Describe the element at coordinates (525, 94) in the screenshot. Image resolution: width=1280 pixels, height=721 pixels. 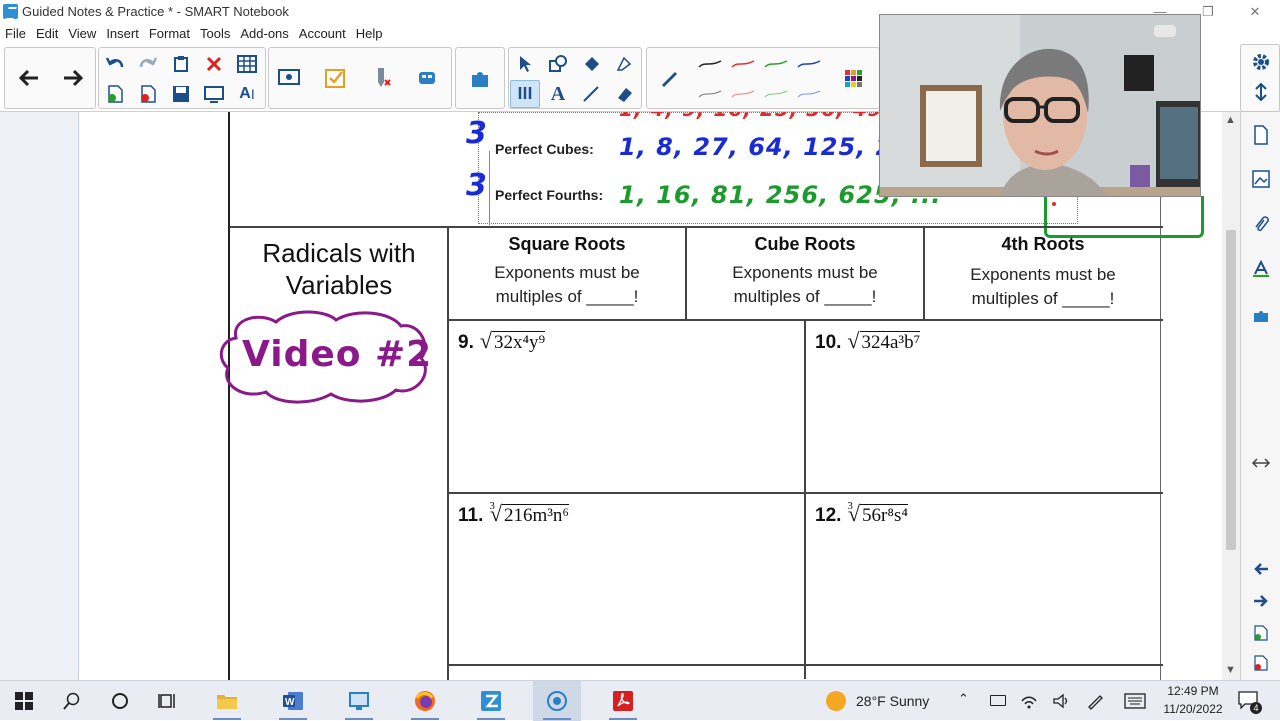
I see `pen-icon` at that location.